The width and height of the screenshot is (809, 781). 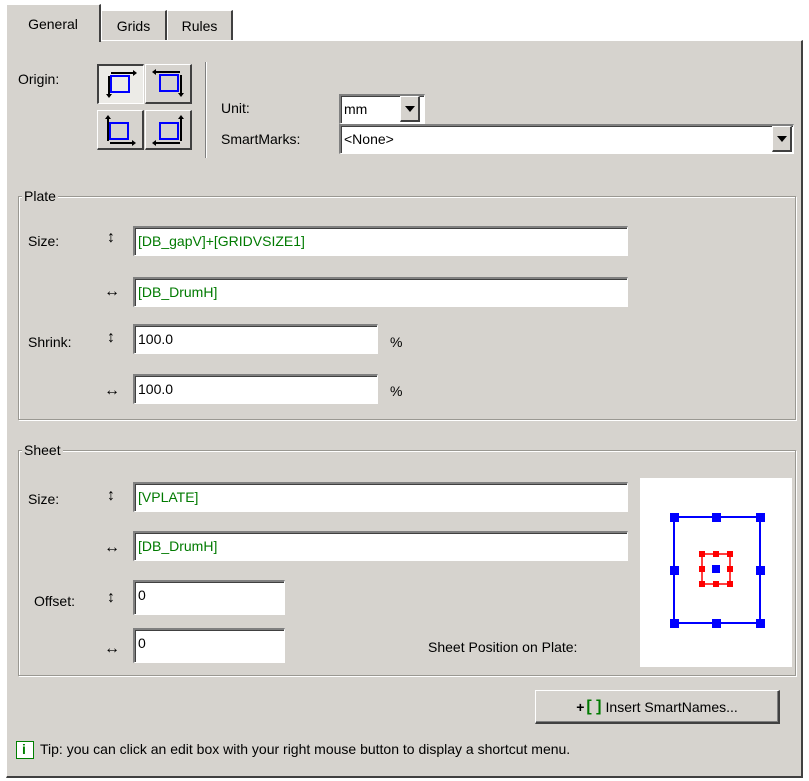 I want to click on tab-bar: General Grids Rules, so click(x=404, y=22).